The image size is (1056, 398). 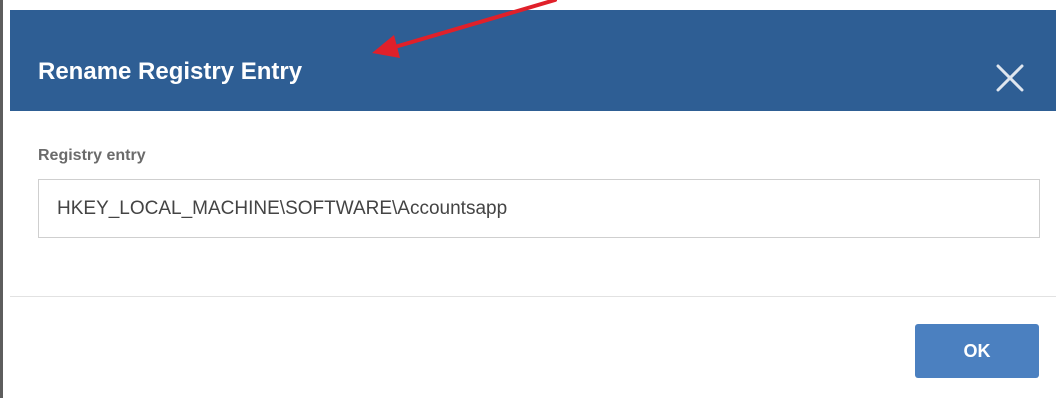 What do you see at coordinates (1, 199) in the screenshot?
I see `window-edge` at bounding box center [1, 199].